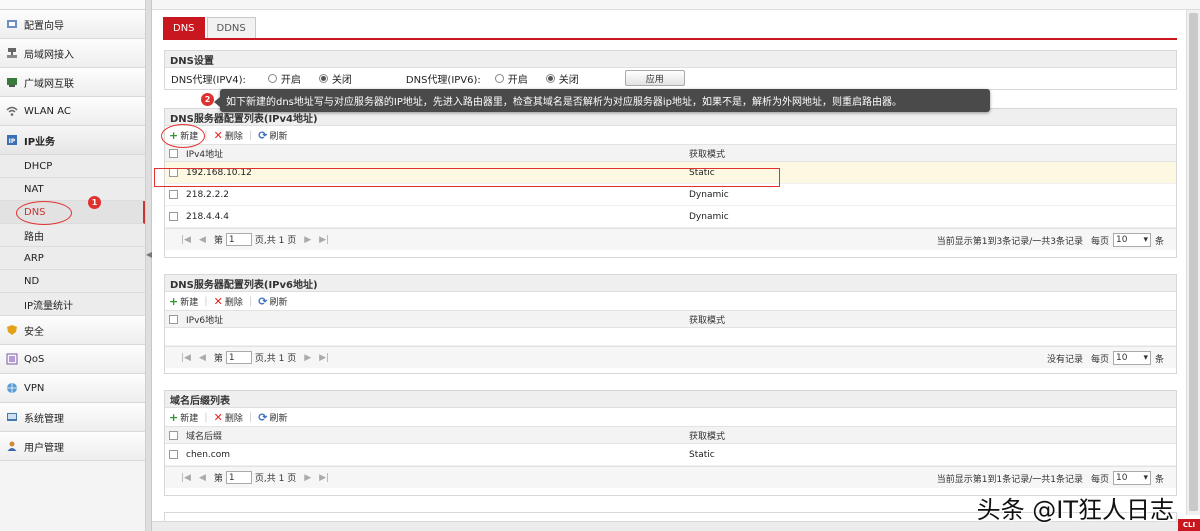 Image resolution: width=1200 pixels, height=531 pixels. Describe the element at coordinates (72, 235) in the screenshot. I see `sidebar-sub-route: 路由` at that location.